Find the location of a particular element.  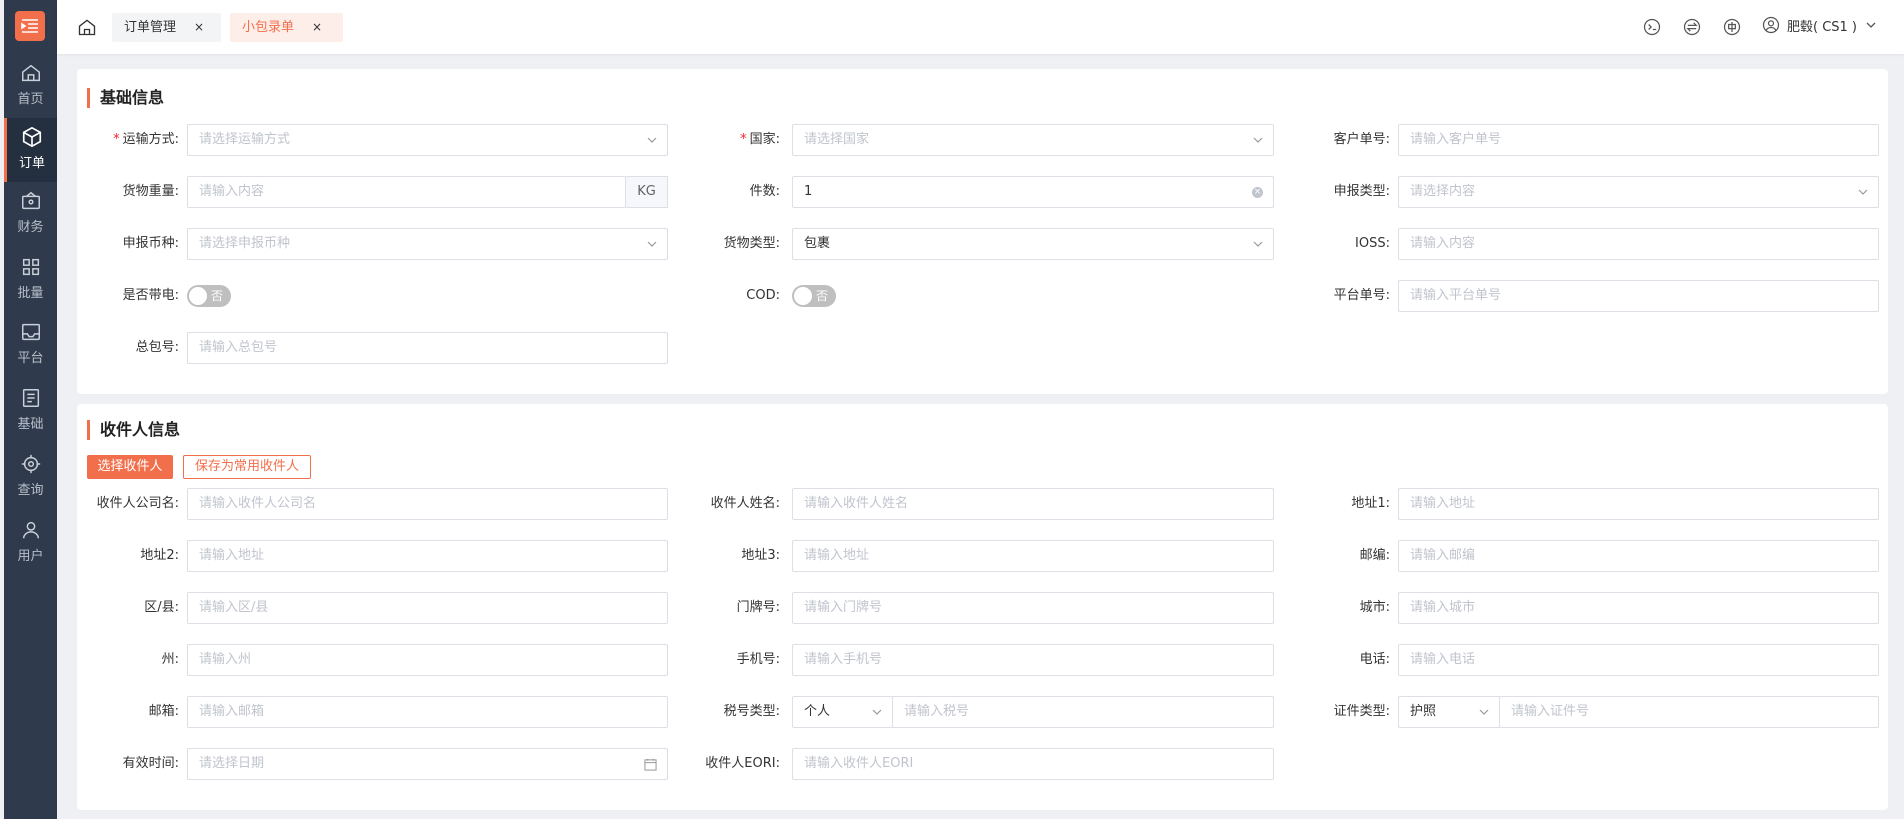

city-label: 城市: is located at coordinates (1374, 607).